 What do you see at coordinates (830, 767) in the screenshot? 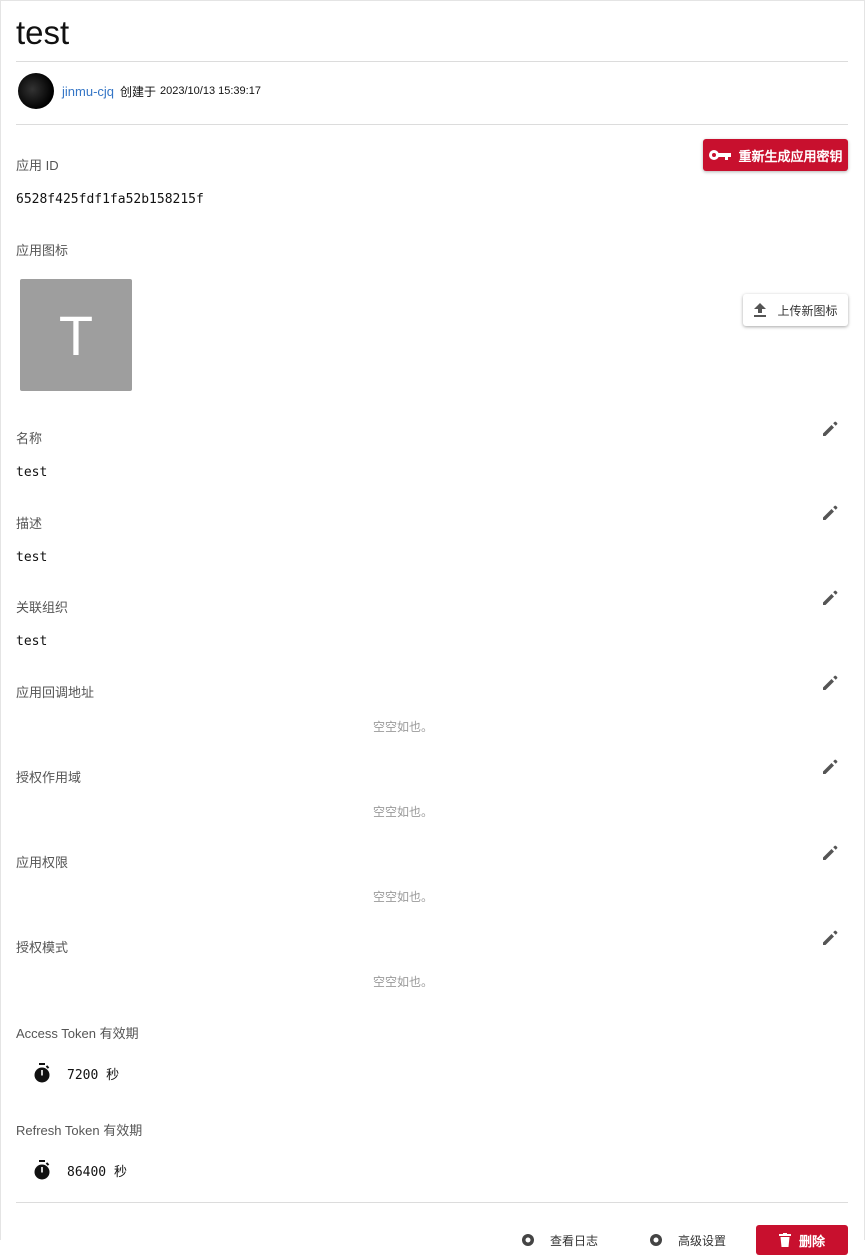
I see `edit-scope-icon` at bounding box center [830, 767].